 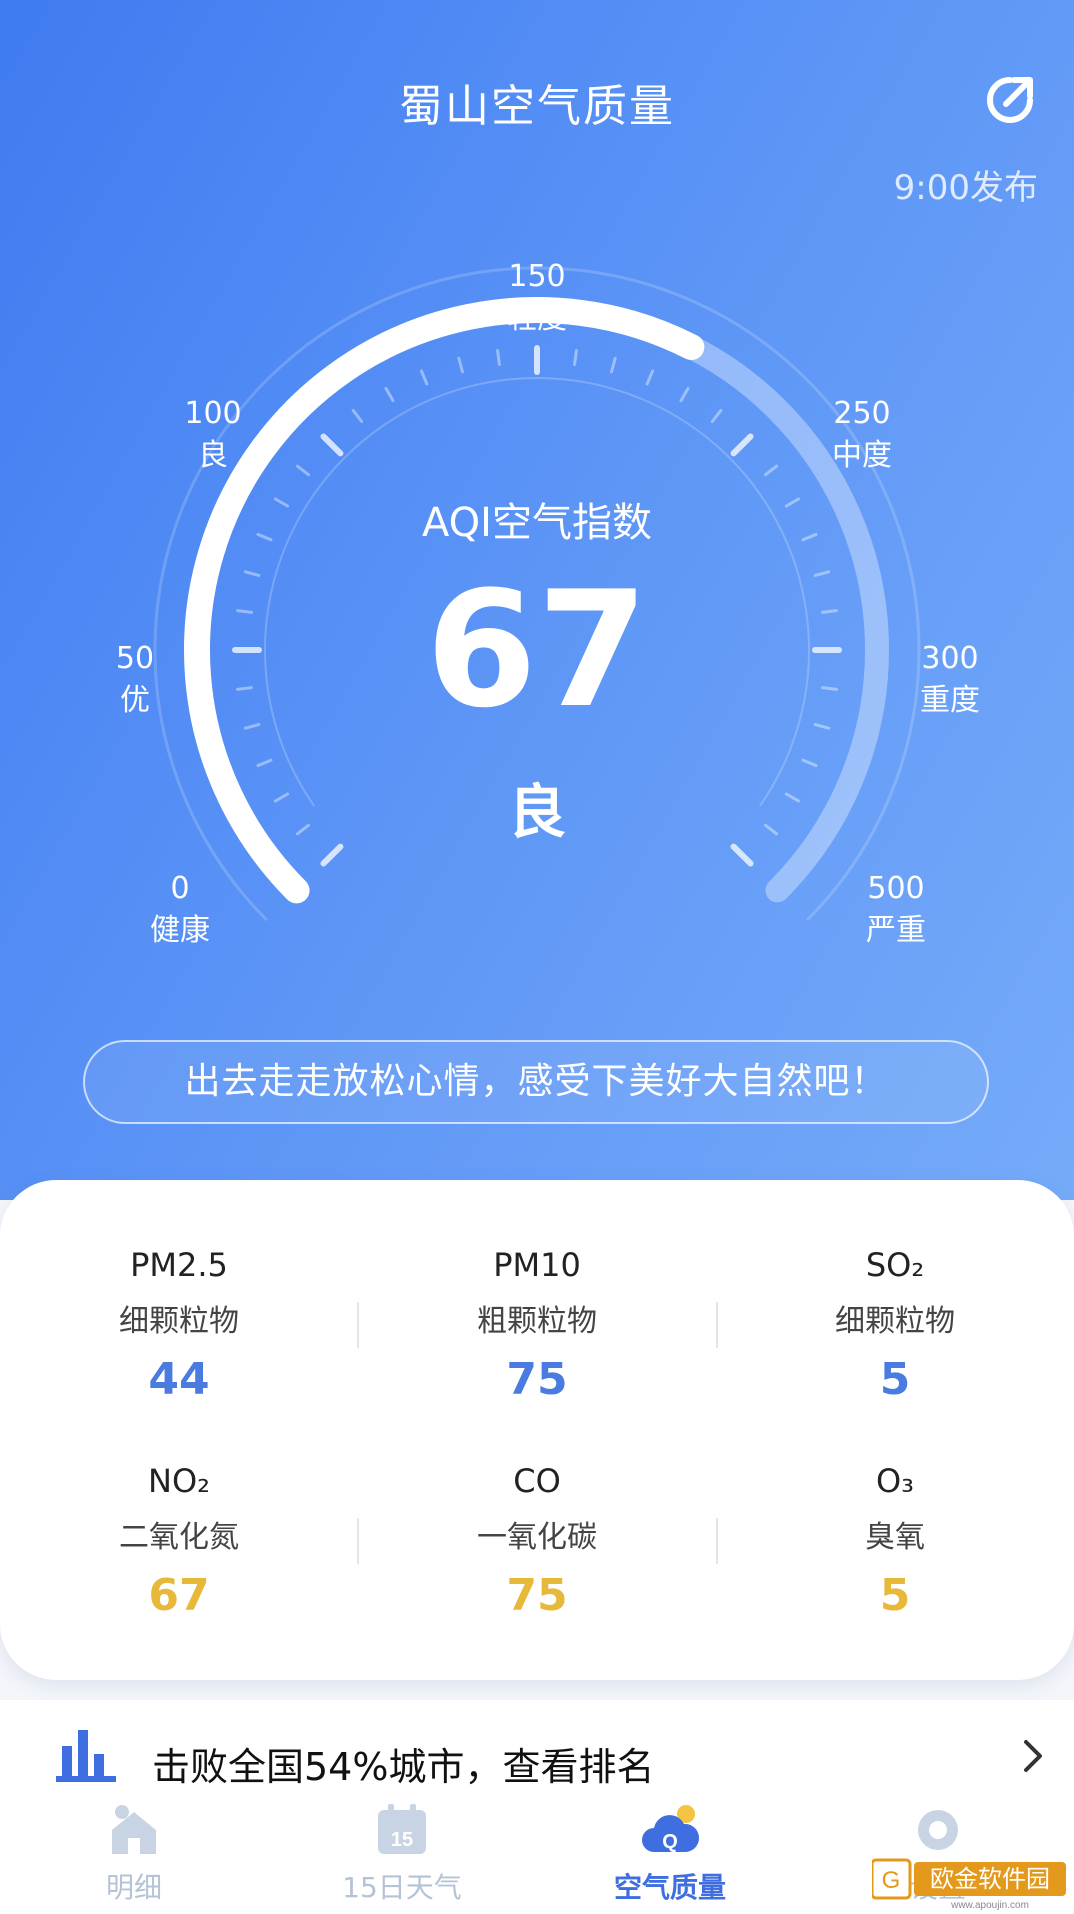 I want to click on gear-icon, so click(x=938, y=1830).